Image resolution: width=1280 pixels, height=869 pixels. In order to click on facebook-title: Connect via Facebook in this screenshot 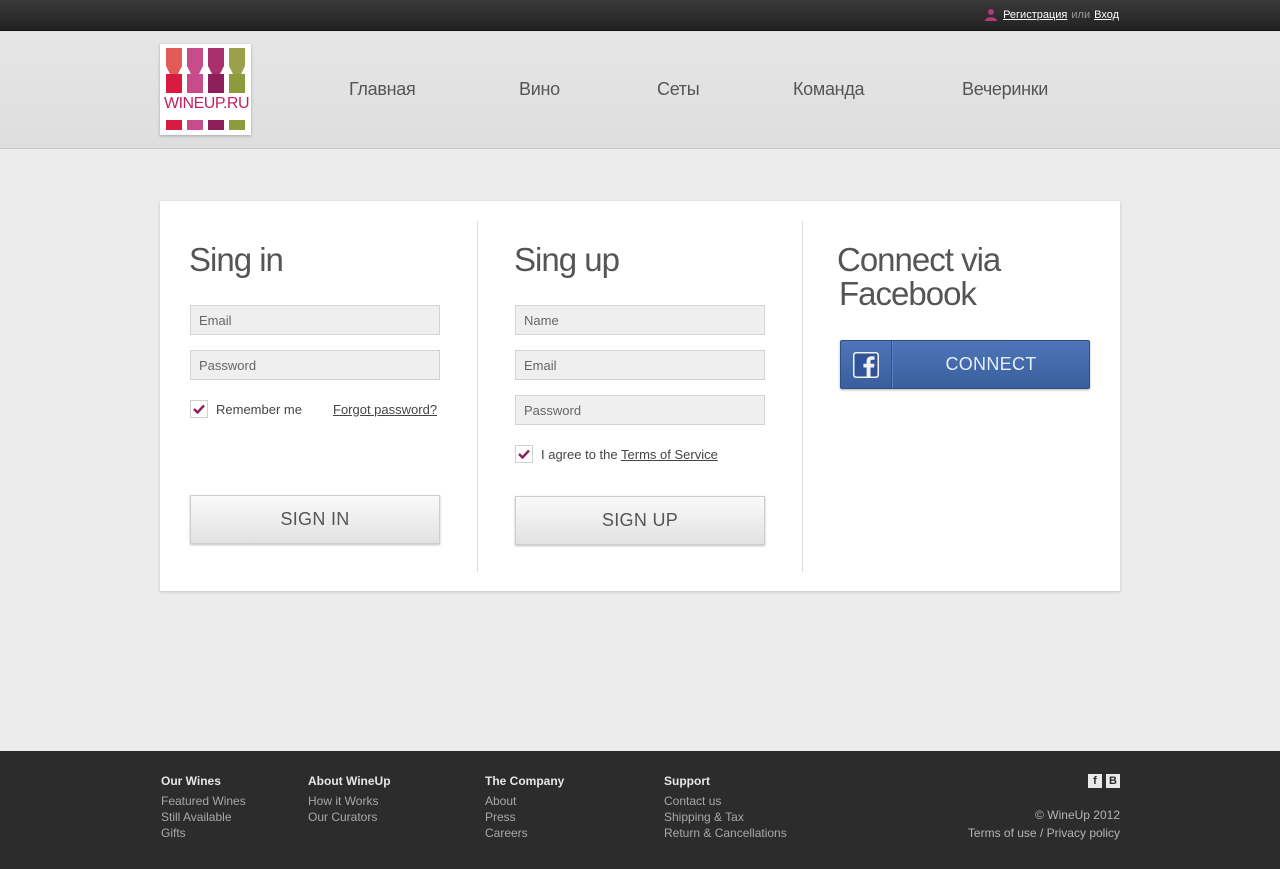, I will do `click(919, 276)`.